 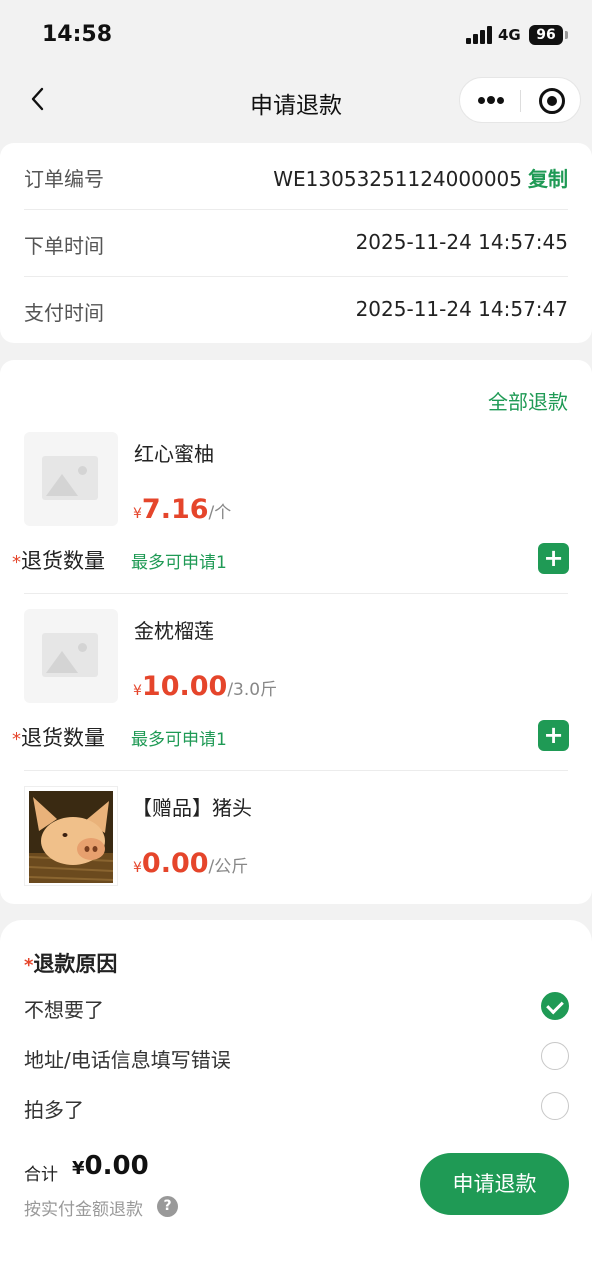 What do you see at coordinates (220, 513) in the screenshot?
I see `price-unit: /个` at bounding box center [220, 513].